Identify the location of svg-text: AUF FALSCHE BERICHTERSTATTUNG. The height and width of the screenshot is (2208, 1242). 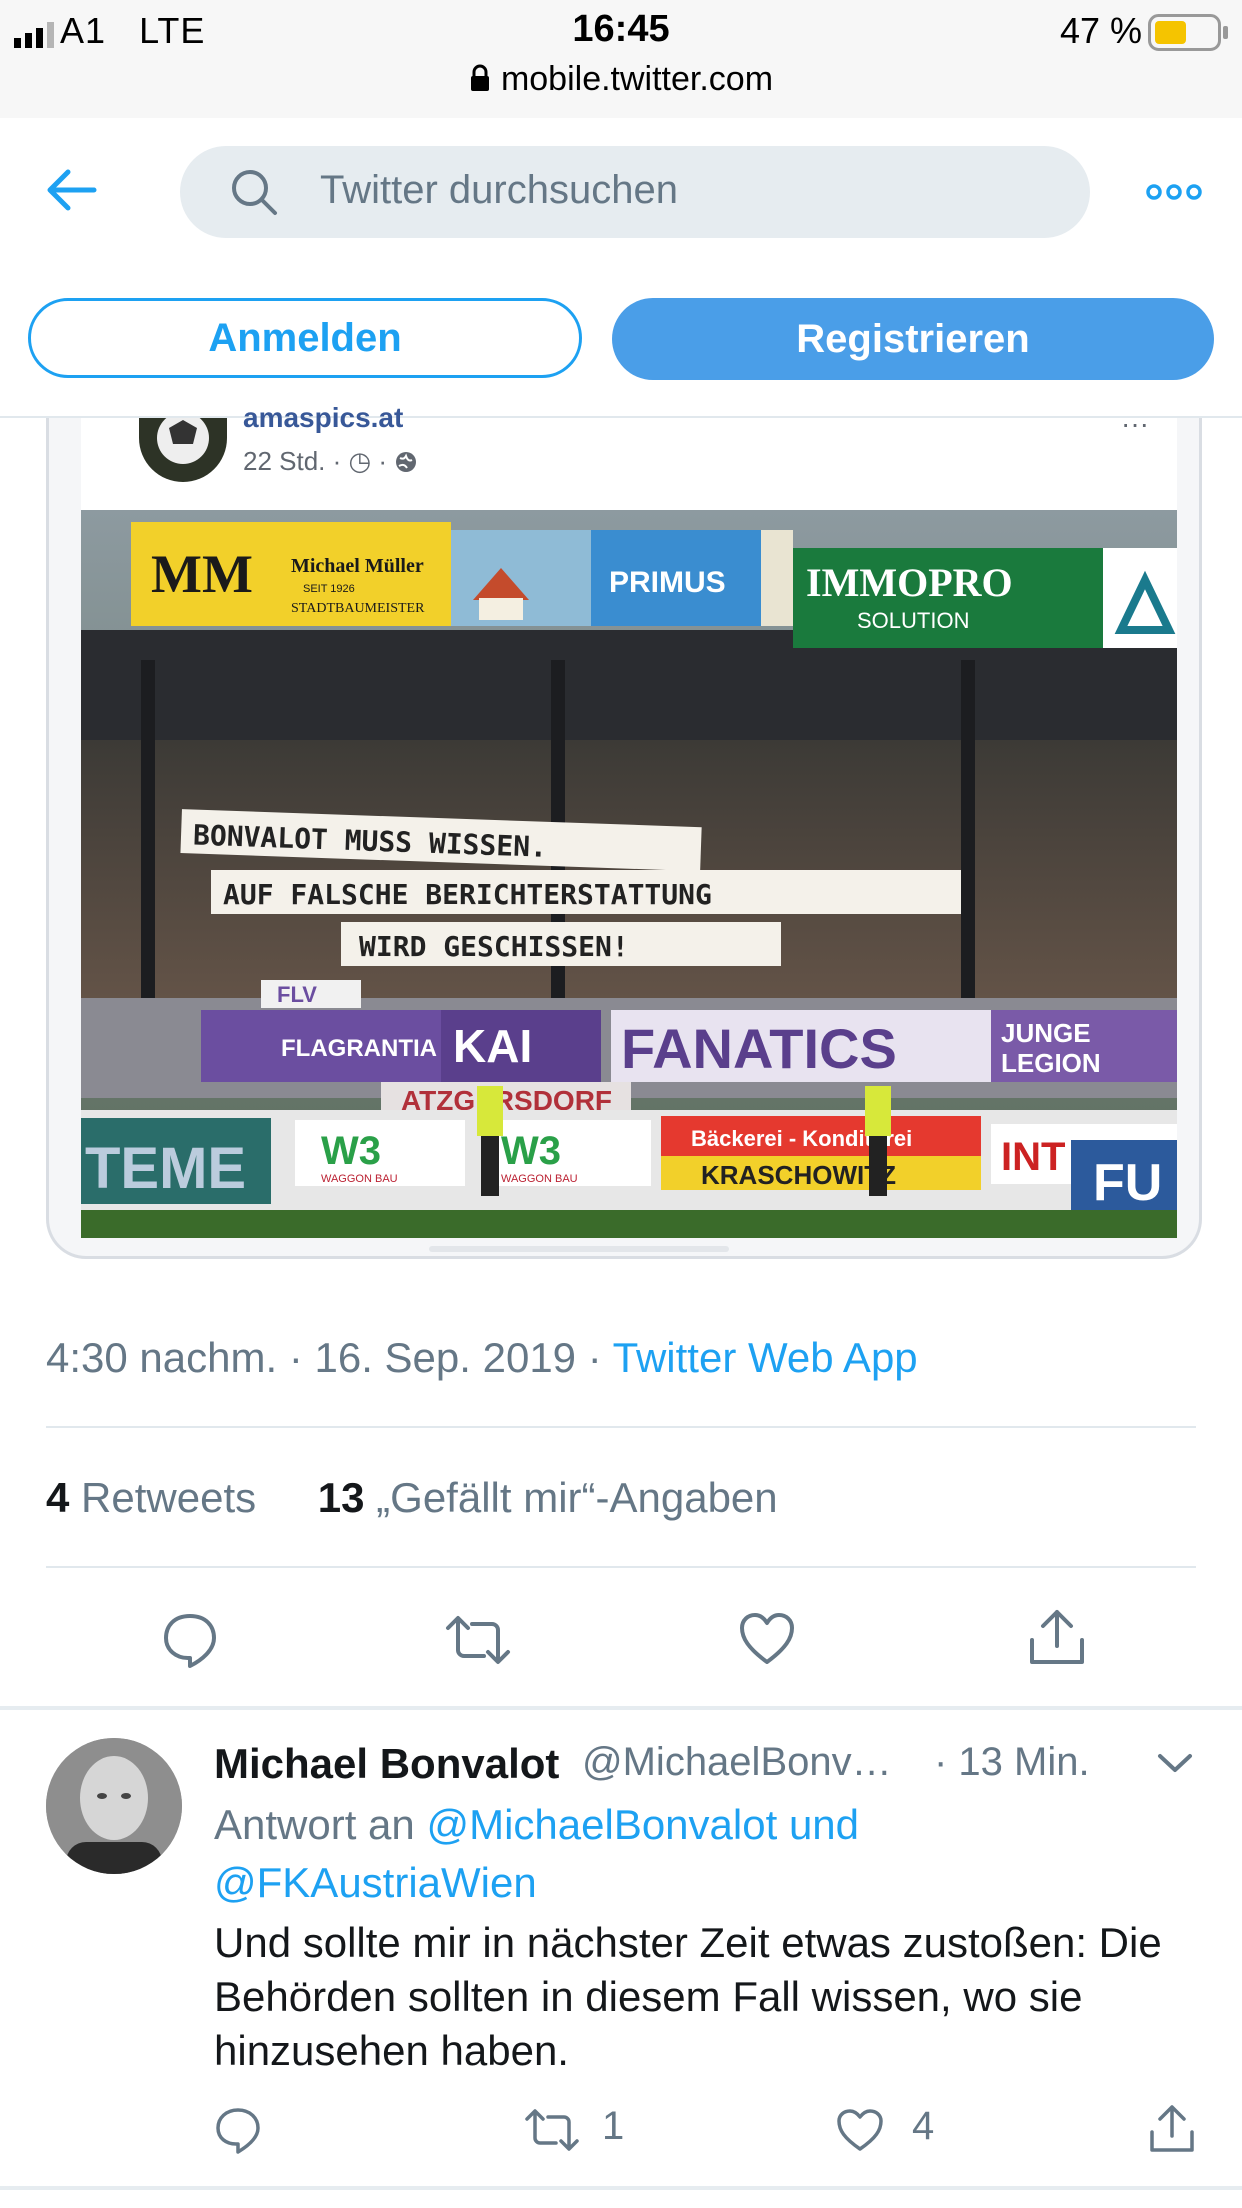
(467, 894).